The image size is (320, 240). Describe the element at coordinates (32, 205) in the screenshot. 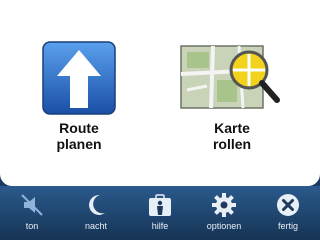

I see `sound-off-icon` at that location.